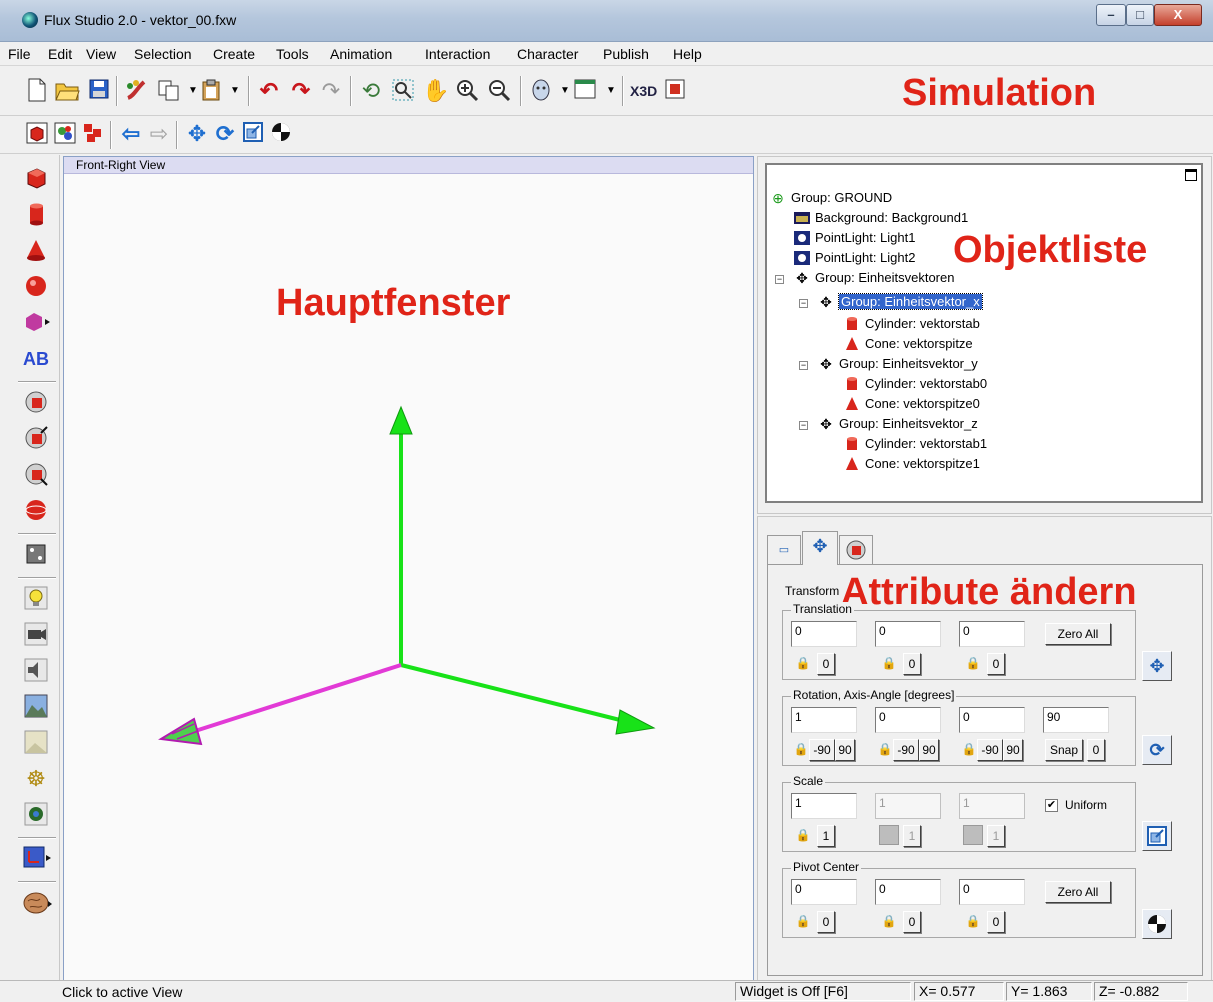 The height and width of the screenshot is (1002, 1213). Describe the element at coordinates (1064, 750) in the screenshot. I see `rotation-snap-button: Snap` at that location.